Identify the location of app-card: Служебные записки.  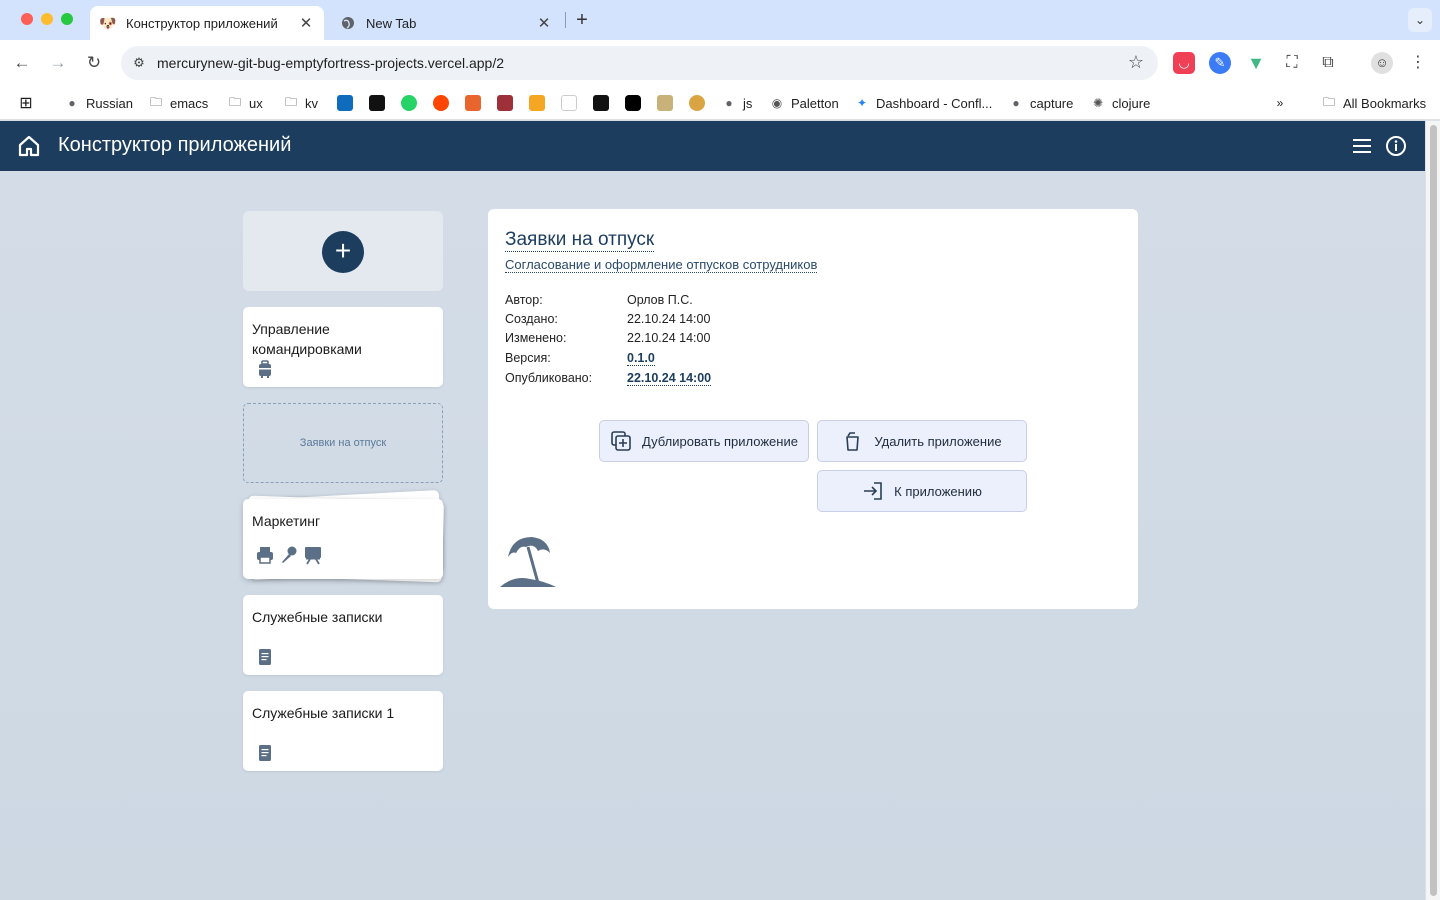
(343, 635).